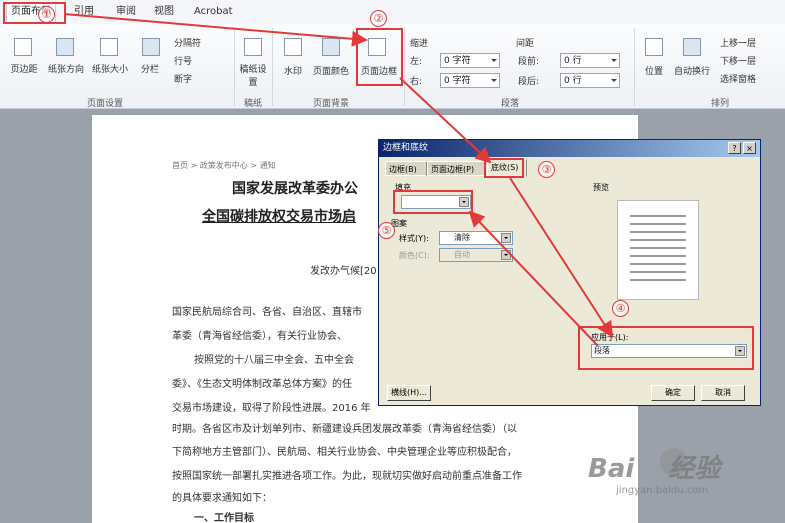 The image size is (785, 523). I want to click on watermark-brand: Bai, so click(611, 469).